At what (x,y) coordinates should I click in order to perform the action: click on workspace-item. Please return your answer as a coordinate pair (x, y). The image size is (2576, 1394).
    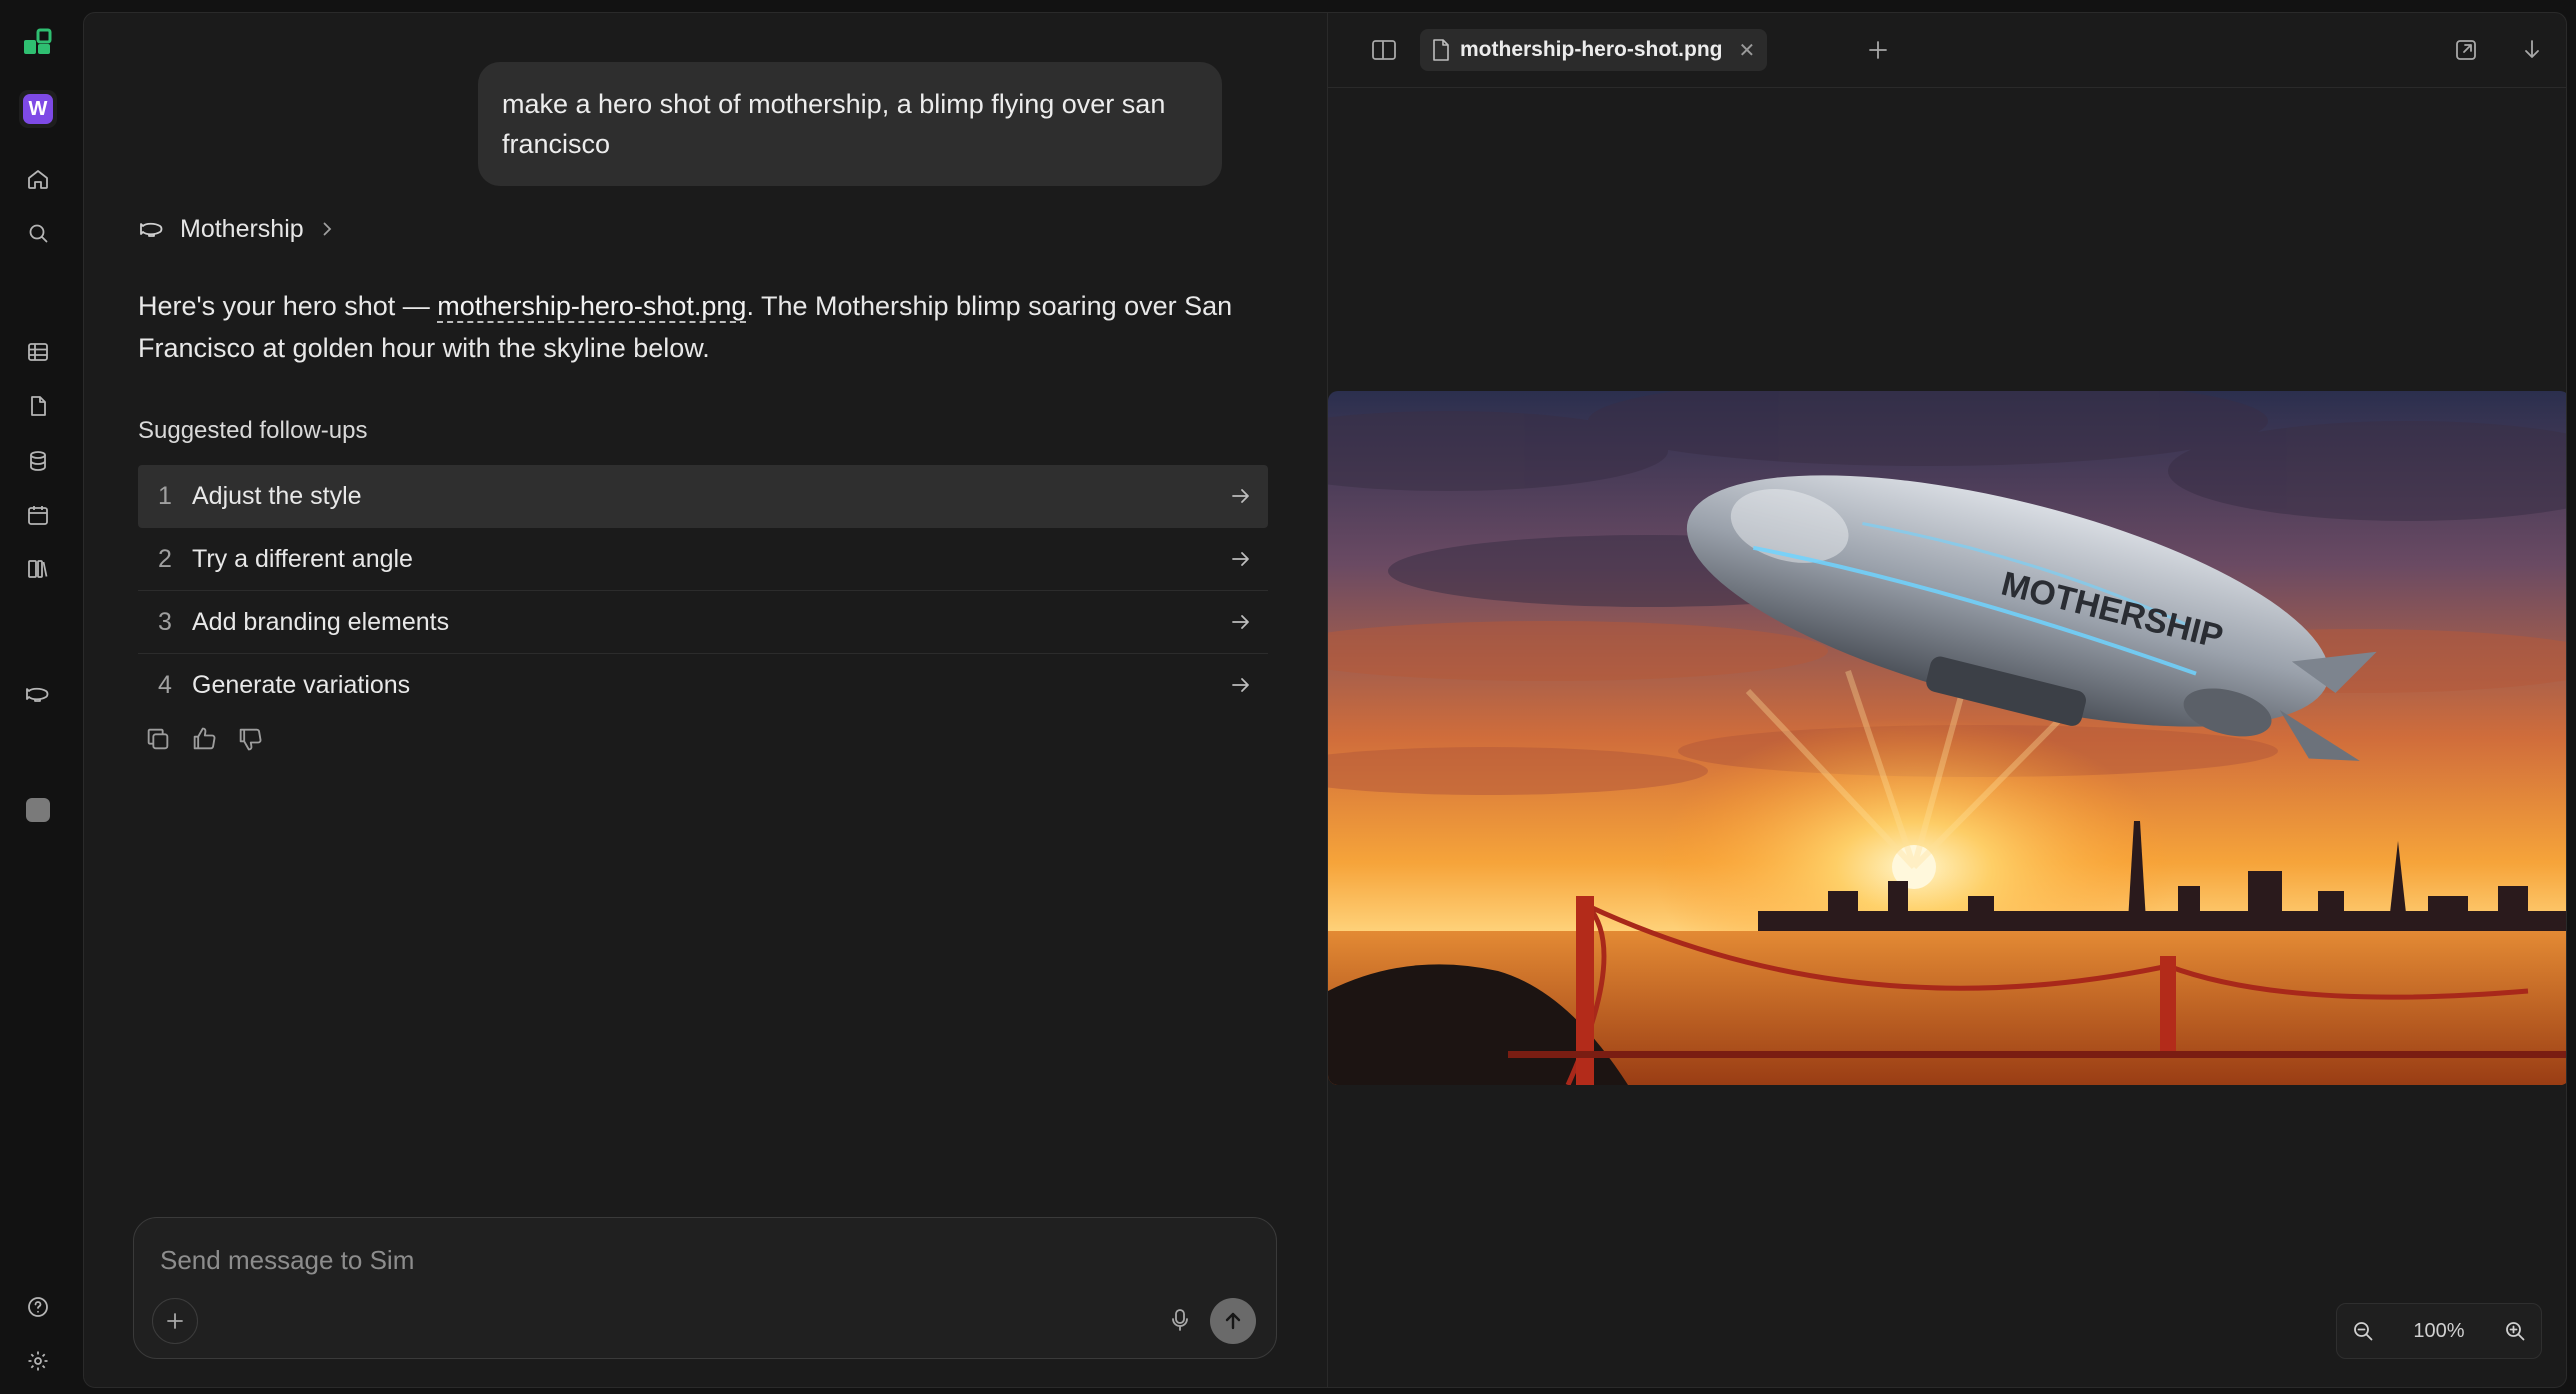
    Looking at the image, I should click on (38, 810).